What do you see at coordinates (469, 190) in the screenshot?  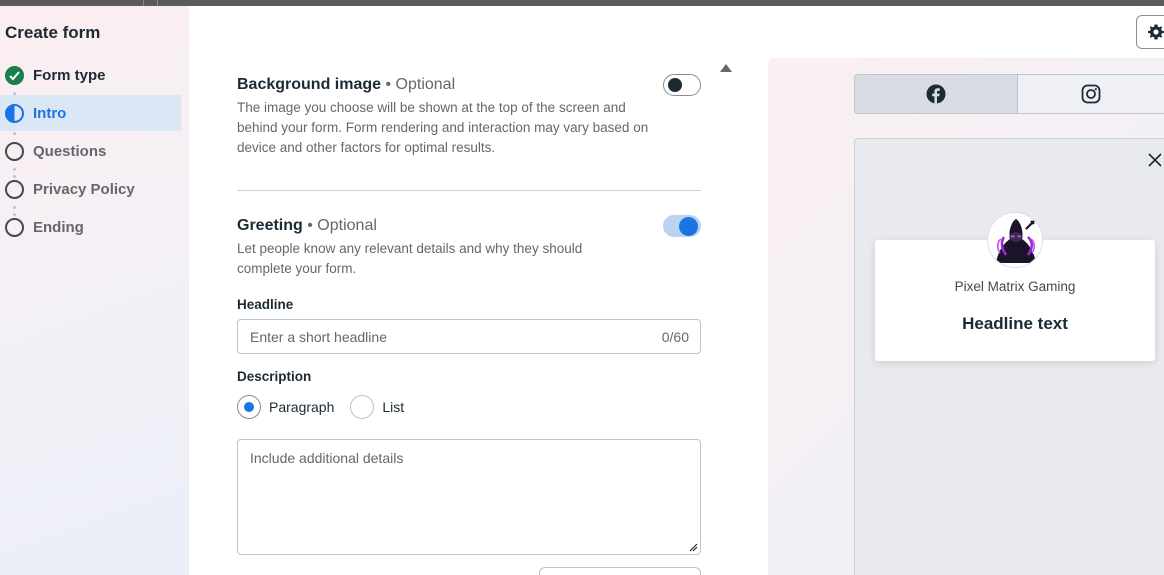 I see `section-divider` at bounding box center [469, 190].